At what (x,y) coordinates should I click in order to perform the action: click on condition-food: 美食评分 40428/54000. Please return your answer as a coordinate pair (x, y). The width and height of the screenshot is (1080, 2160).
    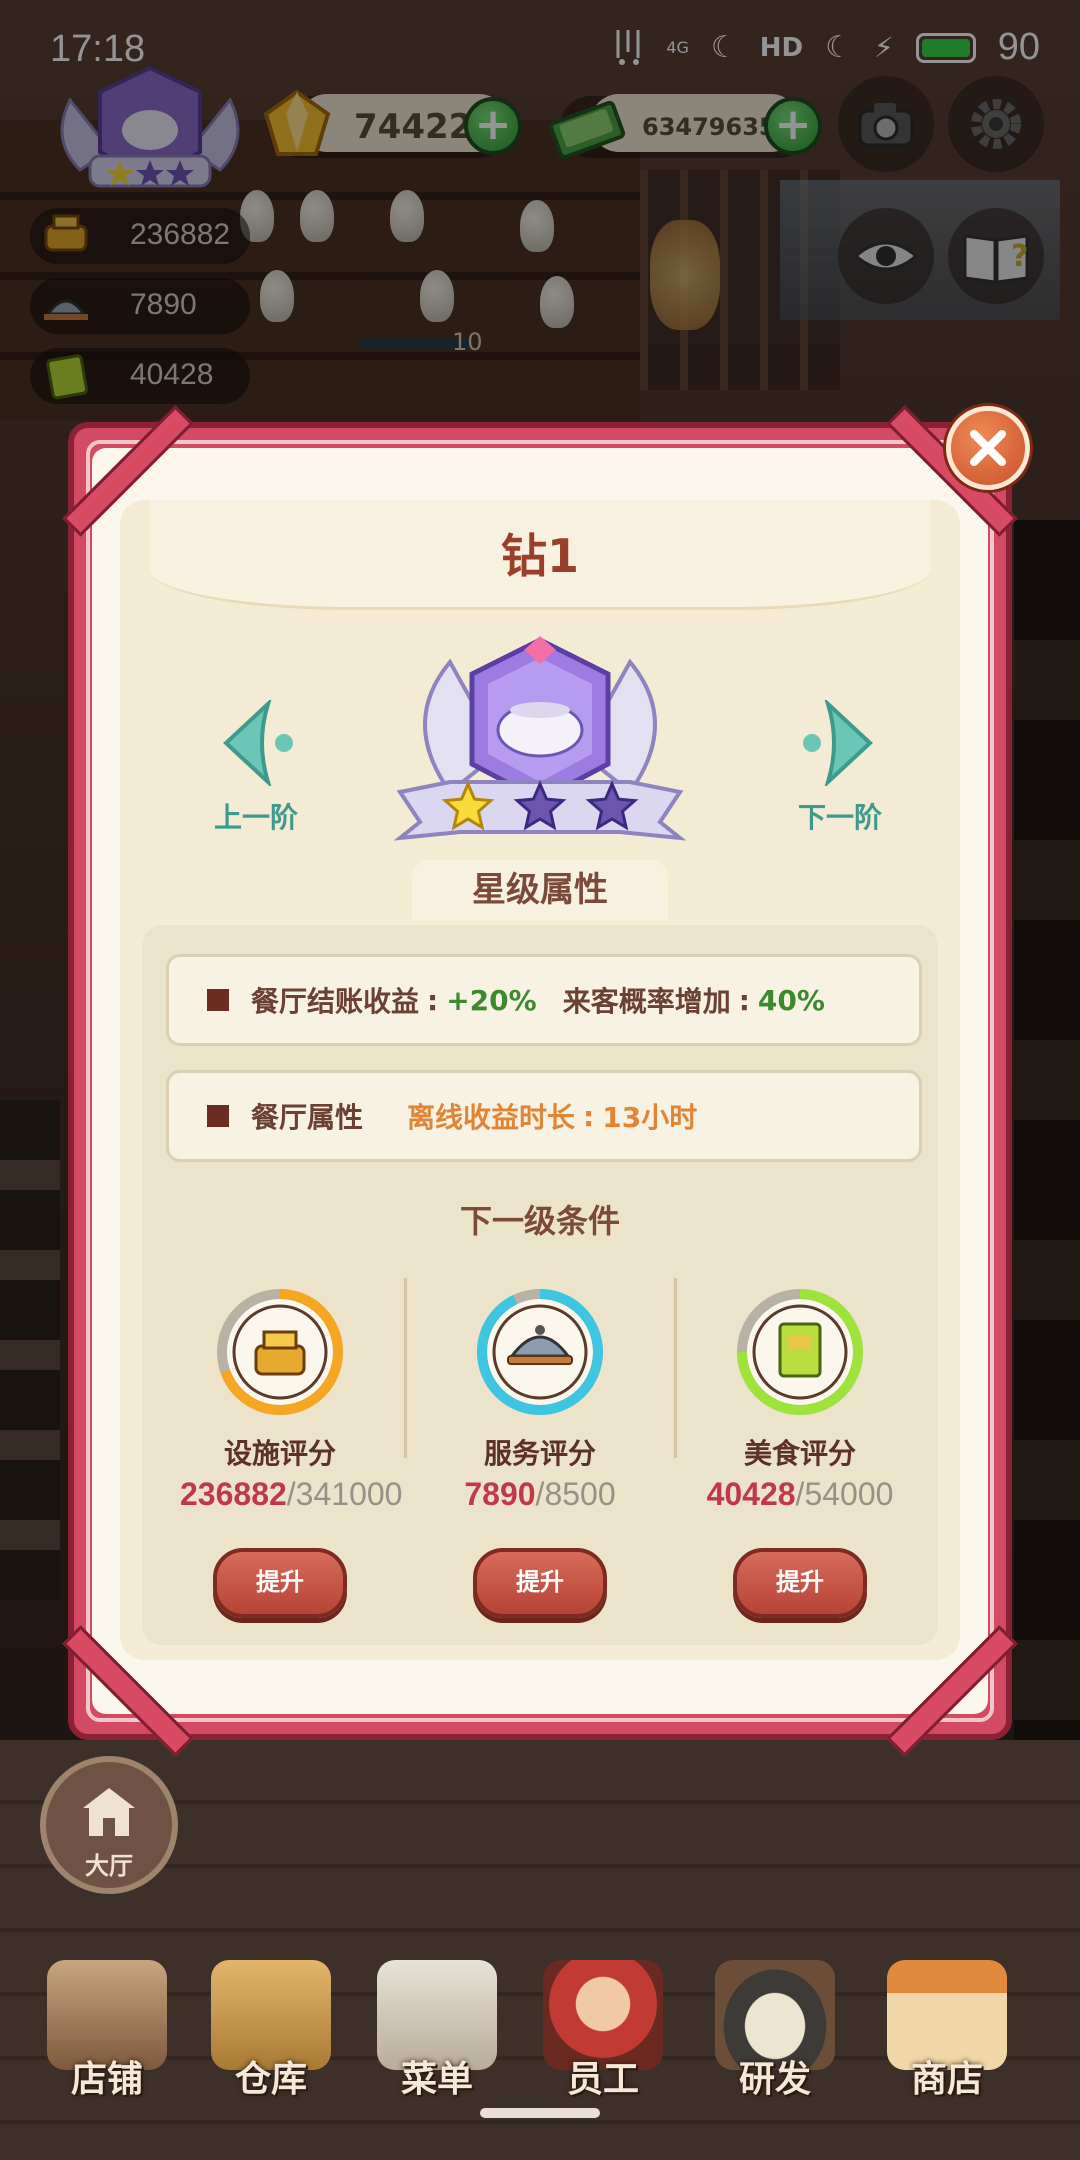
    Looking at the image, I should click on (800, 1398).